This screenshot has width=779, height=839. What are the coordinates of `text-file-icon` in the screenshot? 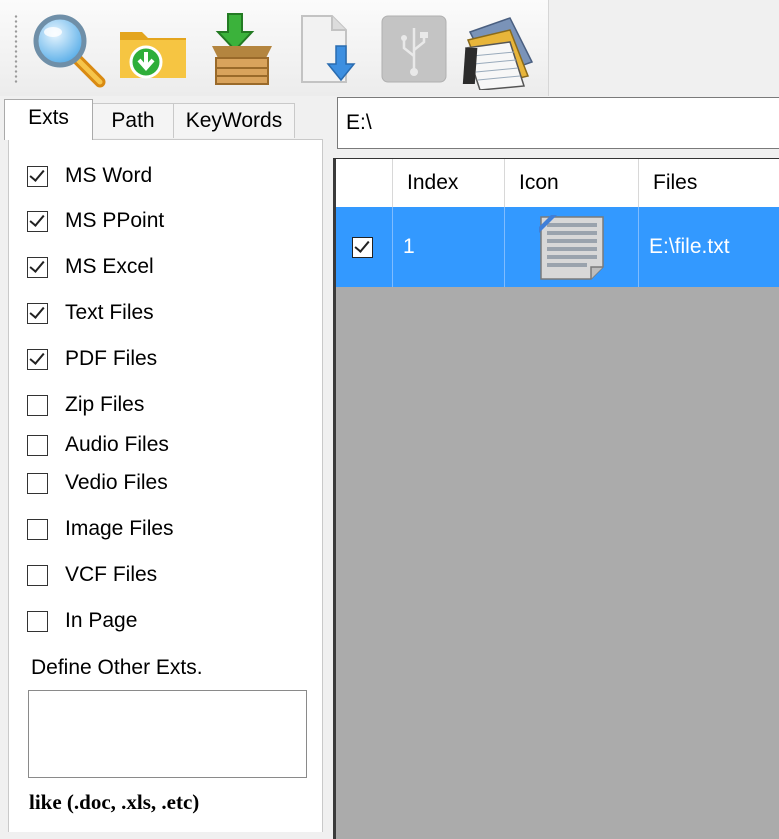 It's located at (571, 247).